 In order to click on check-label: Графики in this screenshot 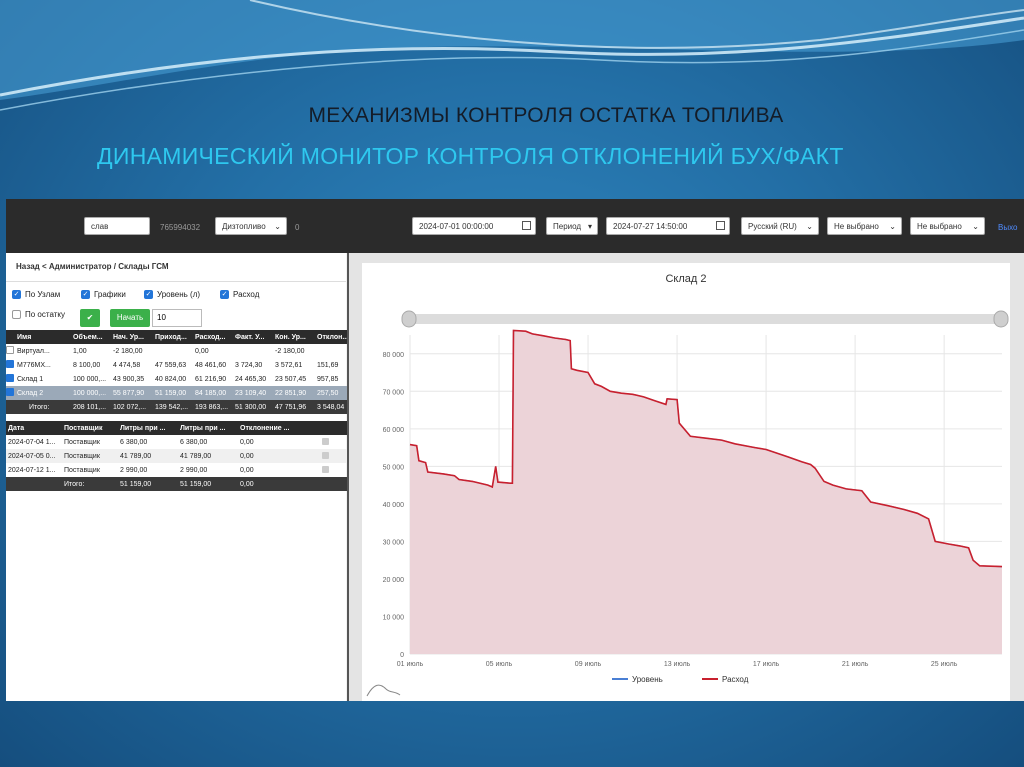, I will do `click(110, 294)`.